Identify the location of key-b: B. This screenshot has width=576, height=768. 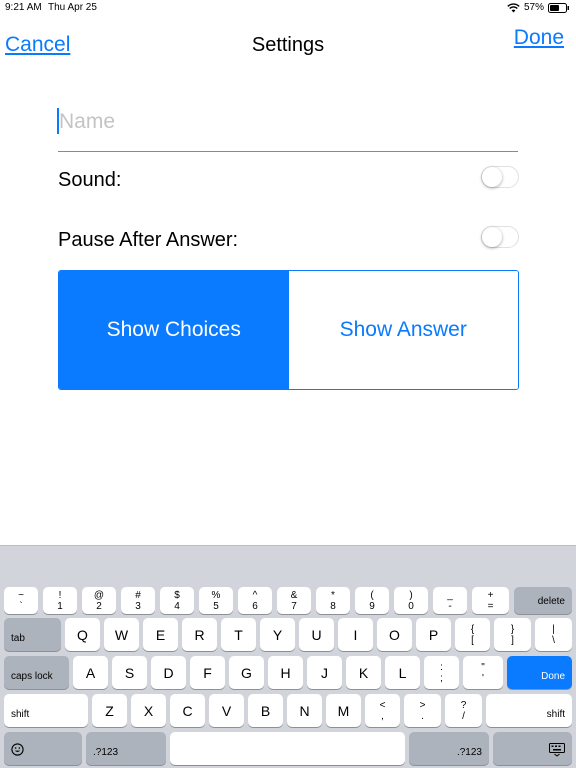
(265, 710).